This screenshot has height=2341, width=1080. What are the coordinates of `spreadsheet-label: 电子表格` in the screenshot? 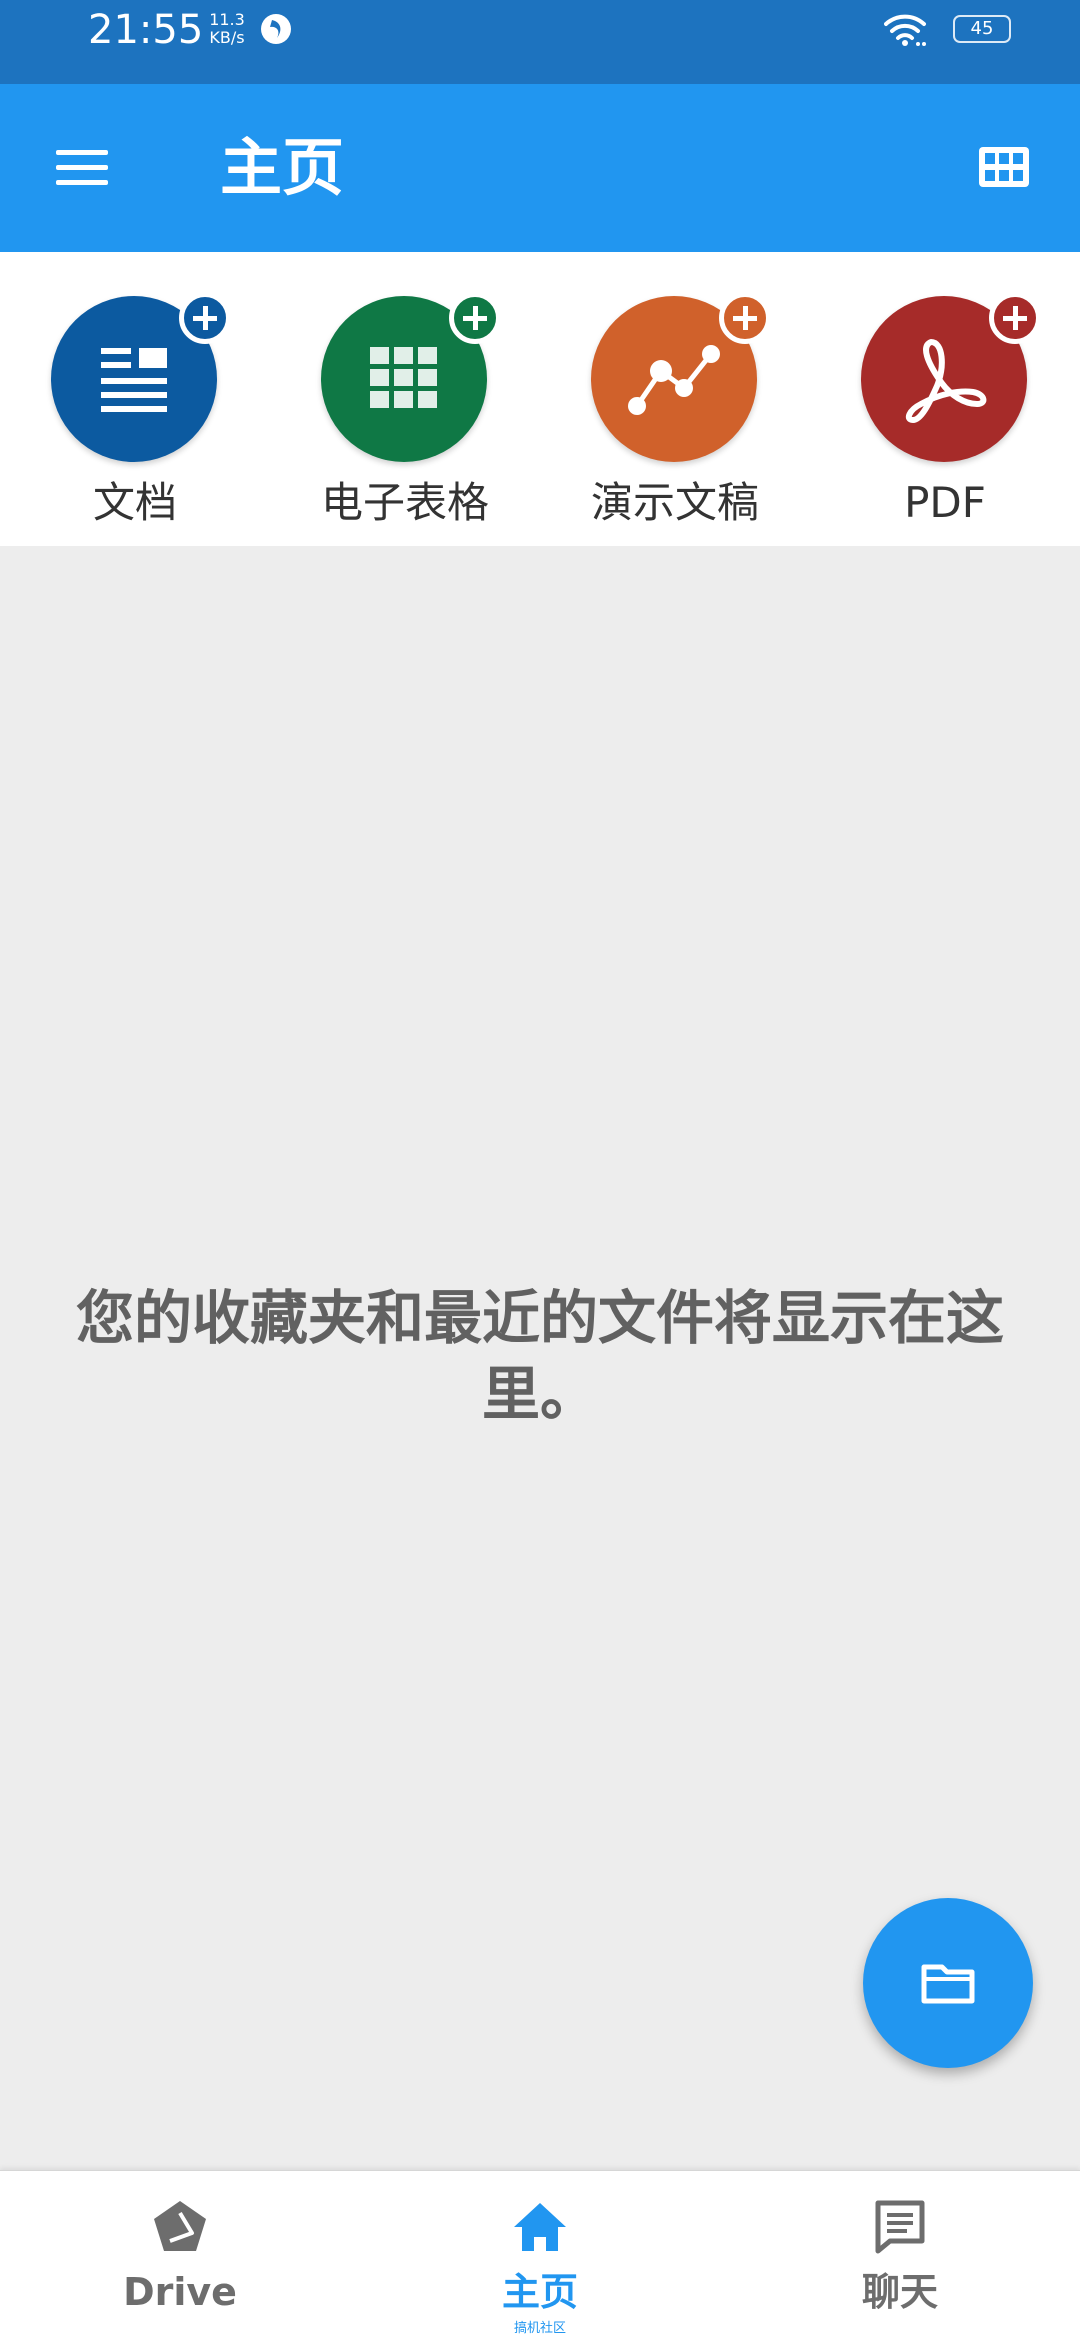 It's located at (404, 502).